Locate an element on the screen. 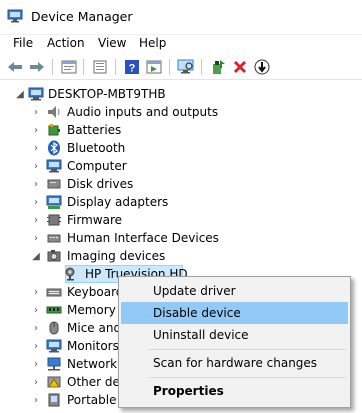  tree-item-batteries: › Batteries is located at coordinates (181, 130).